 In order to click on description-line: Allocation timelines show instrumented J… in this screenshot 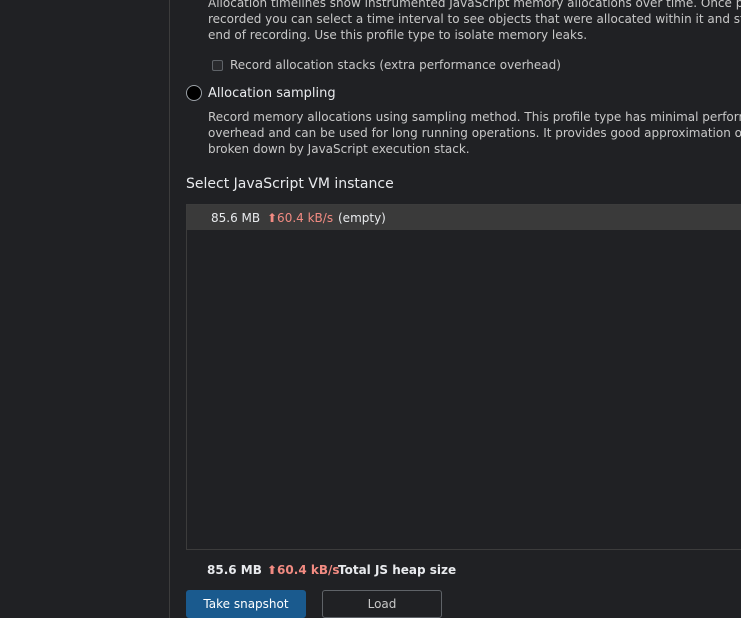, I will do `click(474, 5)`.